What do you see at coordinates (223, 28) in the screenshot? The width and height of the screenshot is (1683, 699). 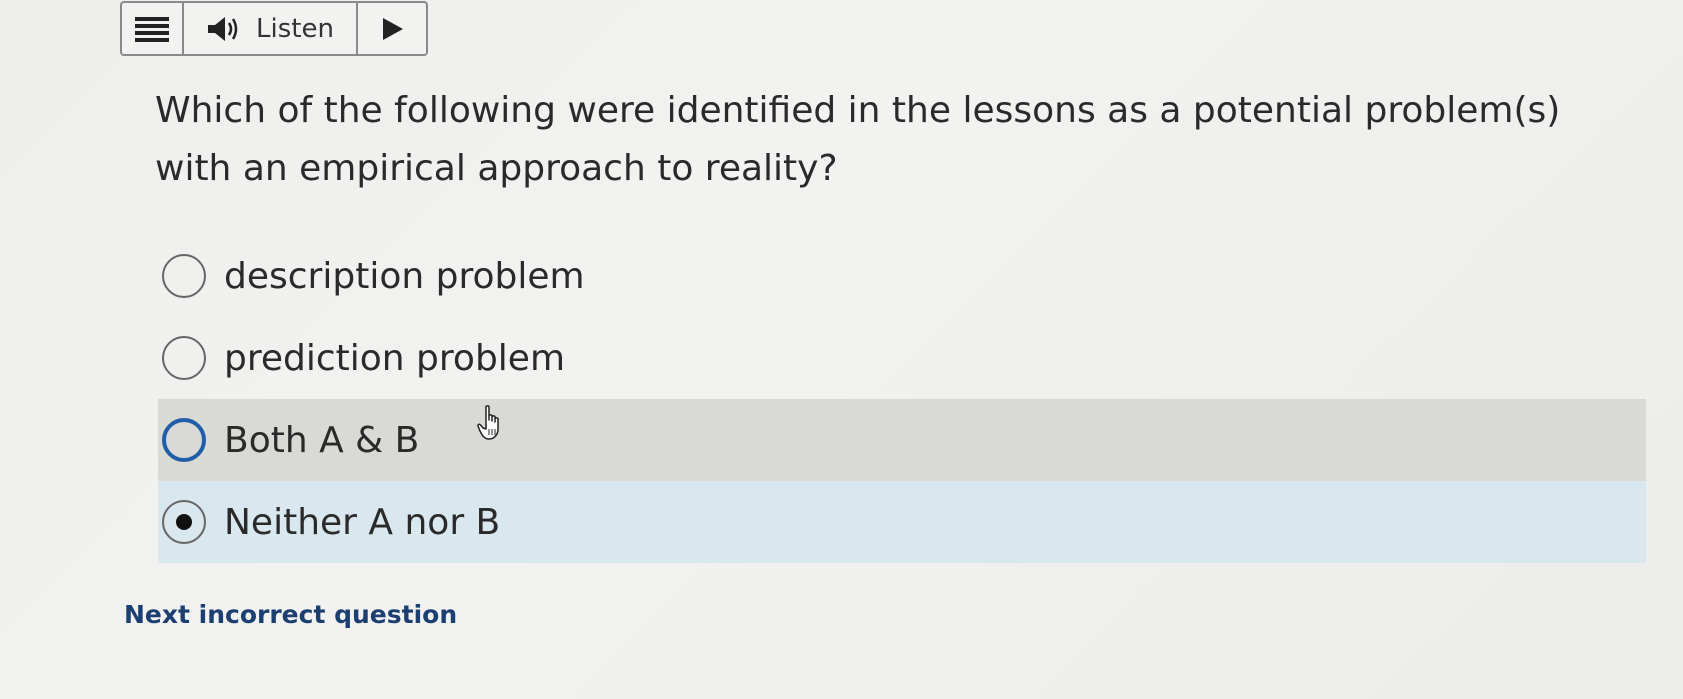 I see `speaker-icon` at bounding box center [223, 28].